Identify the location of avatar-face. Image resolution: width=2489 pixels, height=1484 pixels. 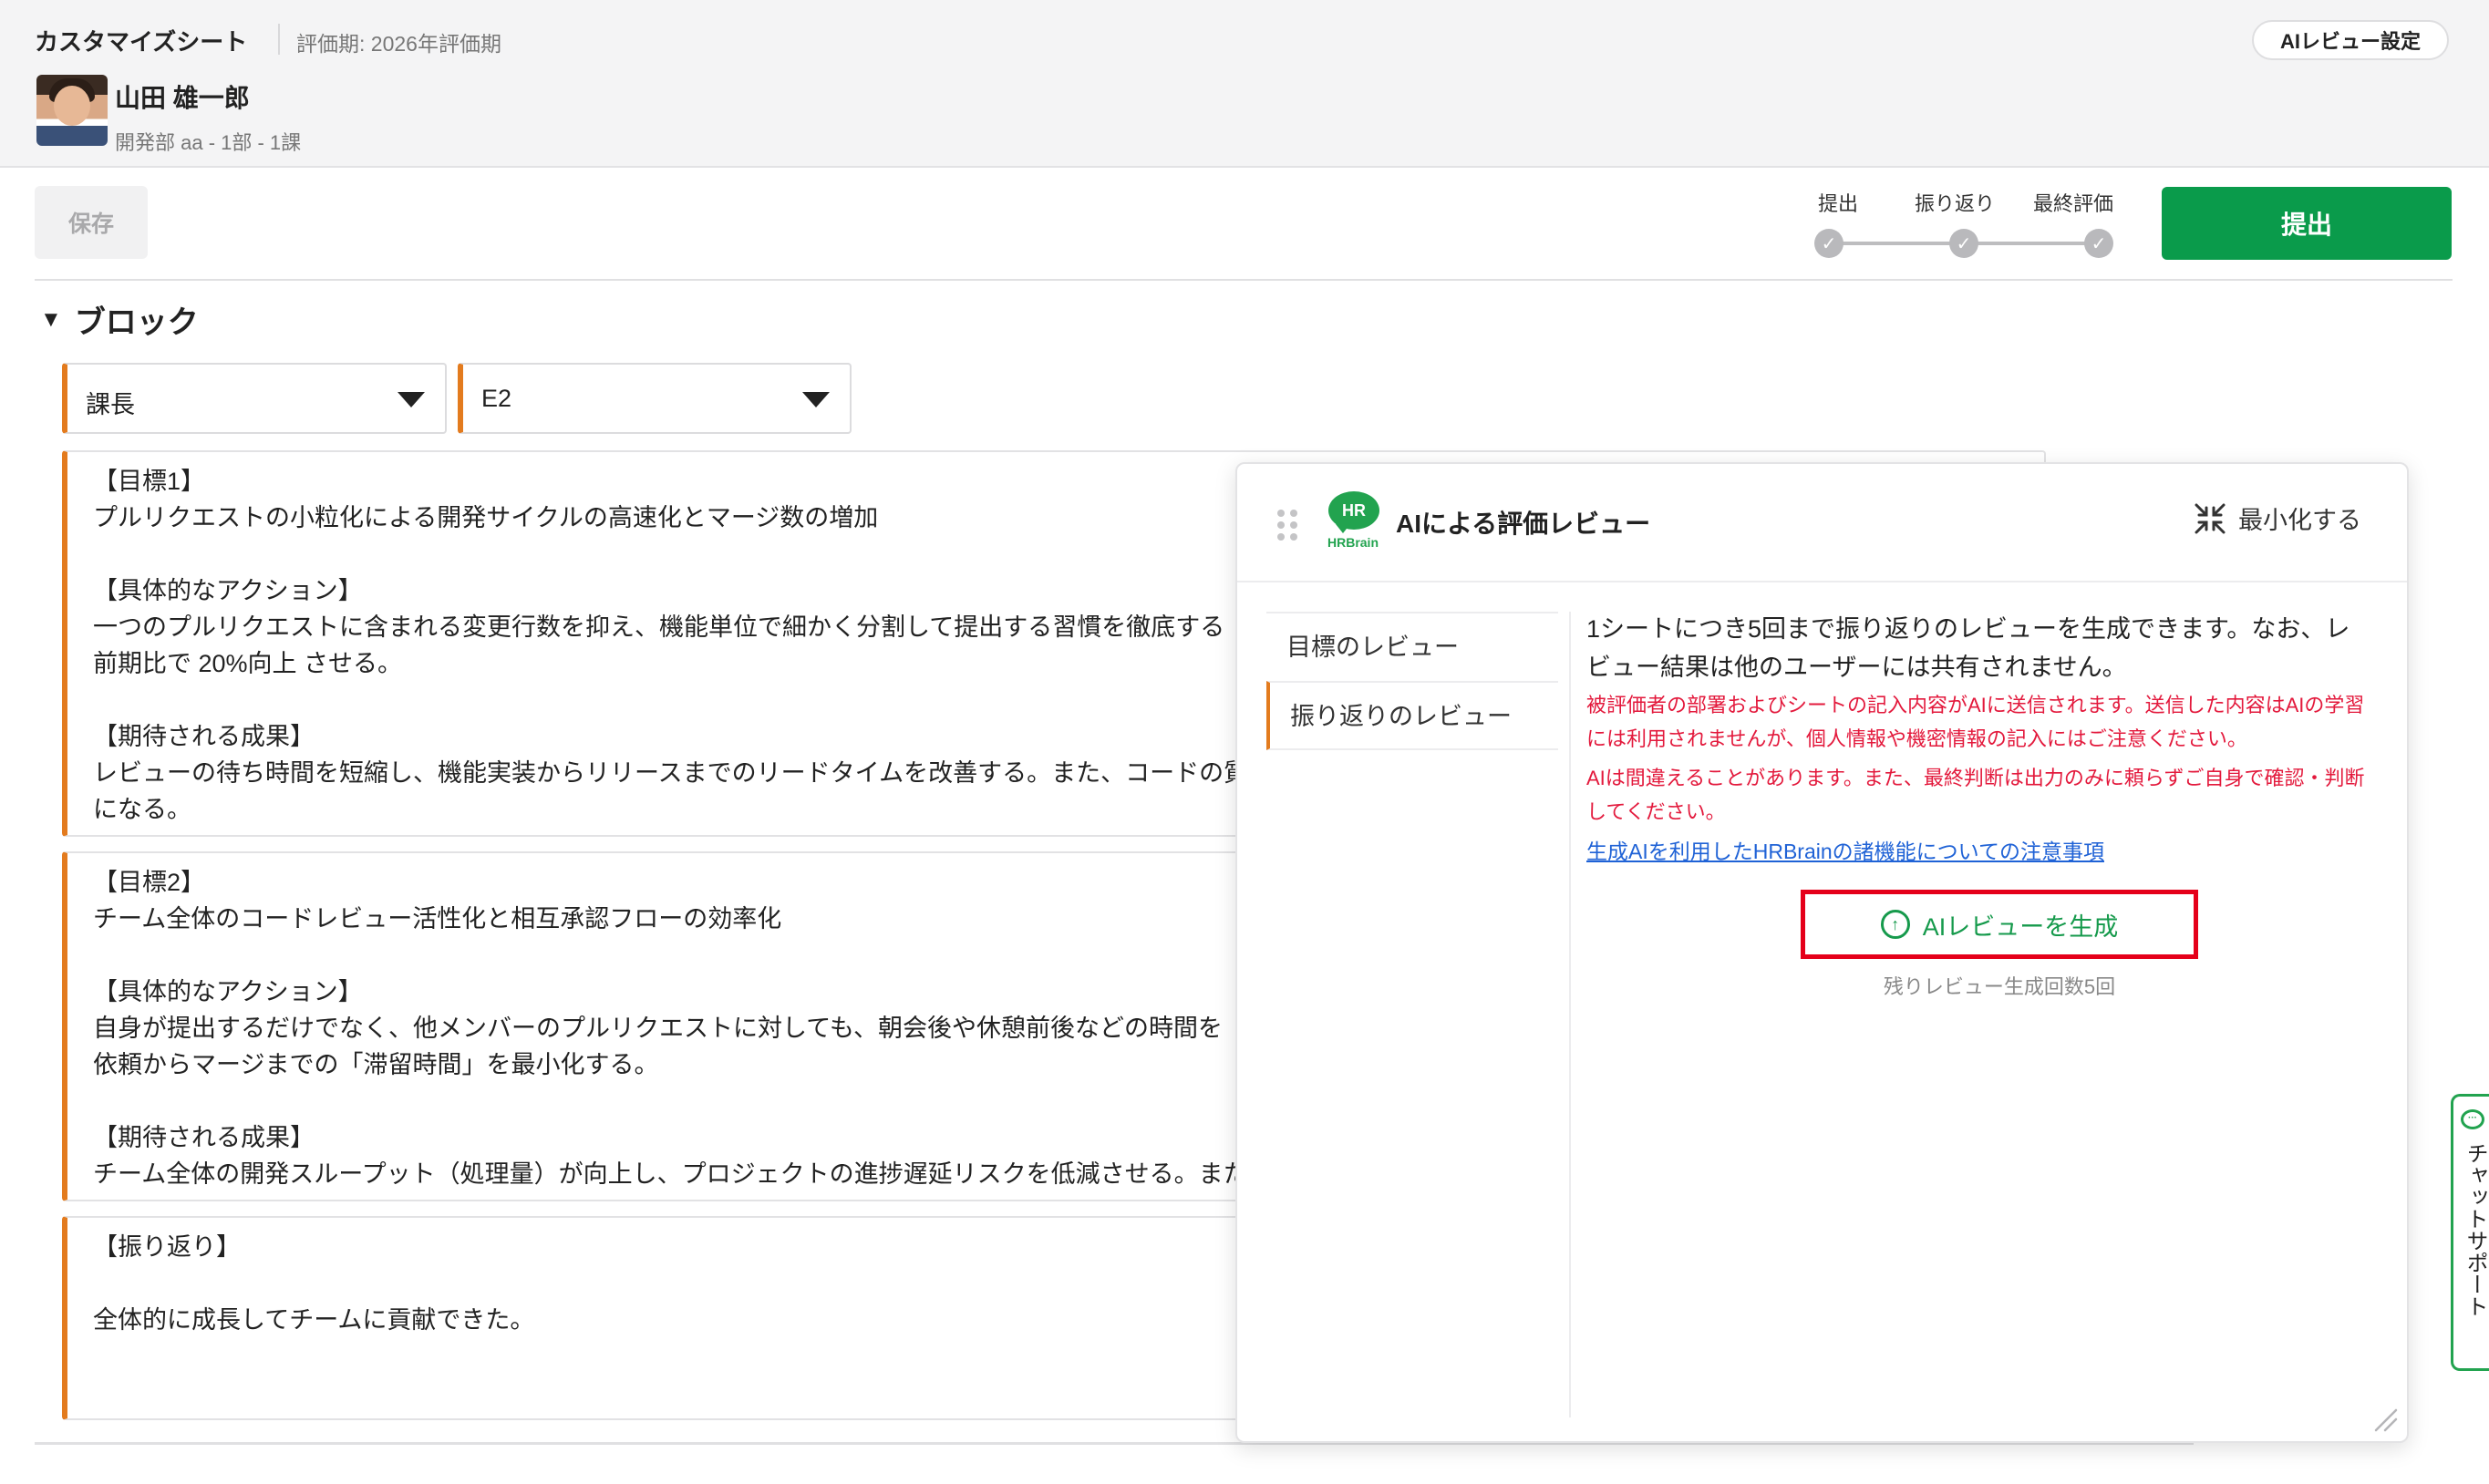
(72, 106).